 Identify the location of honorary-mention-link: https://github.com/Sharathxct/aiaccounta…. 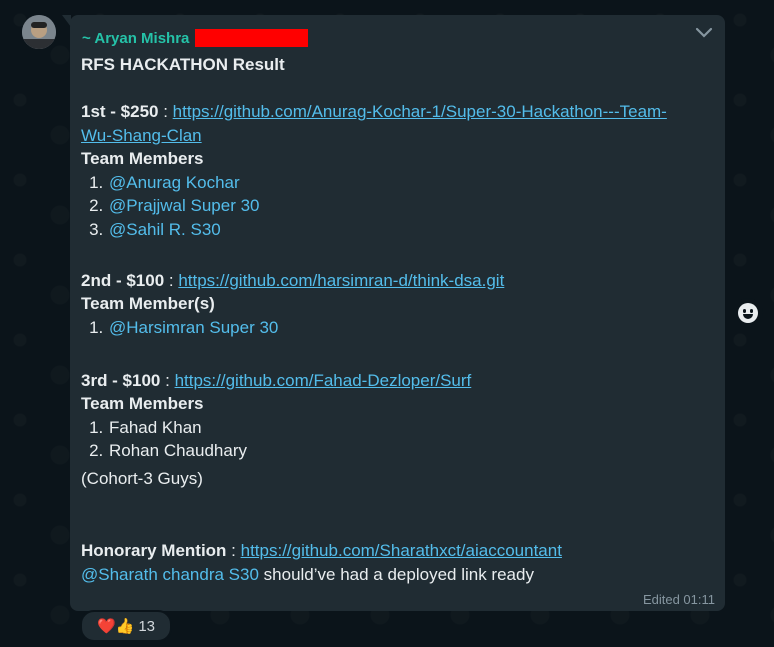
(401, 550).